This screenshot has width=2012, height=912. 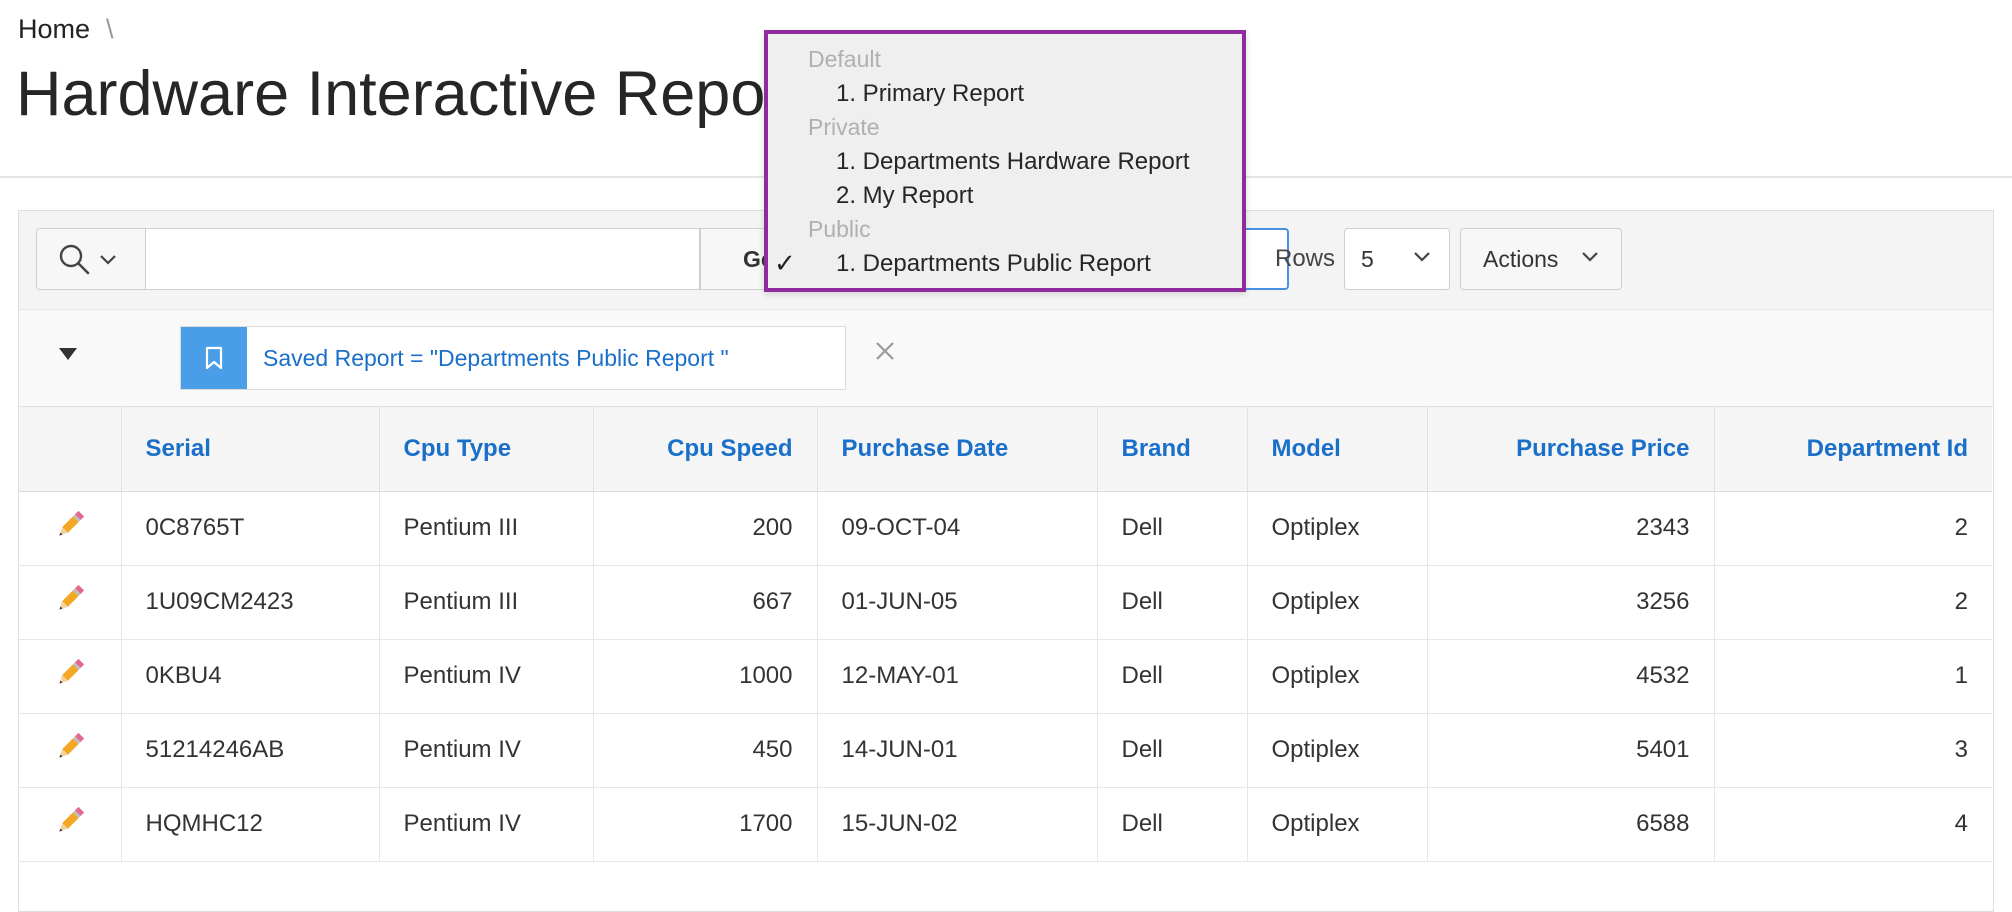 I want to click on table-cell: 3256, so click(x=1571, y=602).